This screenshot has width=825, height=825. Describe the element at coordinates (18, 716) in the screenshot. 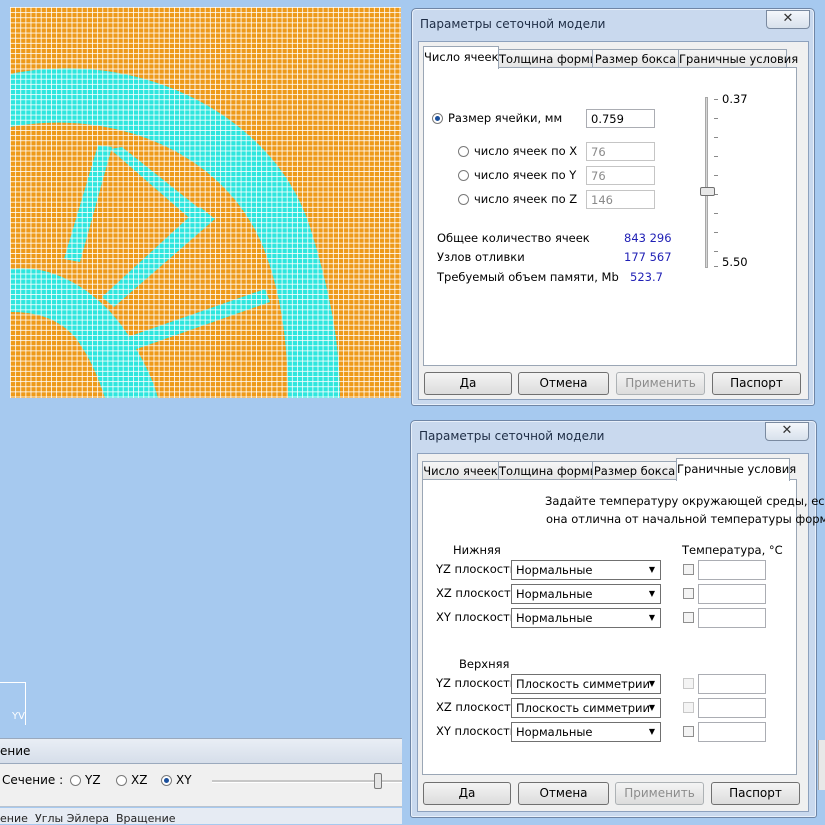

I see `axes-label: YV` at that location.